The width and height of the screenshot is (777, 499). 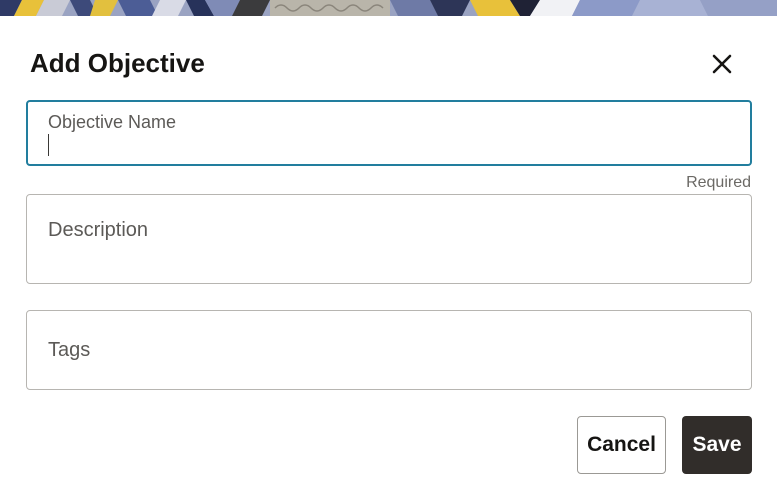 What do you see at coordinates (69, 350) in the screenshot?
I see `tags-label: Tags` at bounding box center [69, 350].